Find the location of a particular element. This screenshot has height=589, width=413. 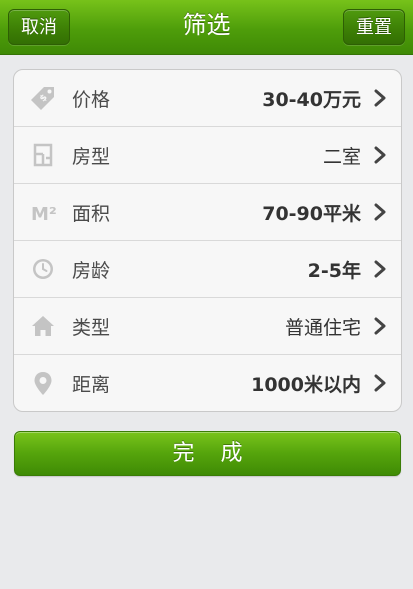

location-pin-icon is located at coordinates (43, 383).